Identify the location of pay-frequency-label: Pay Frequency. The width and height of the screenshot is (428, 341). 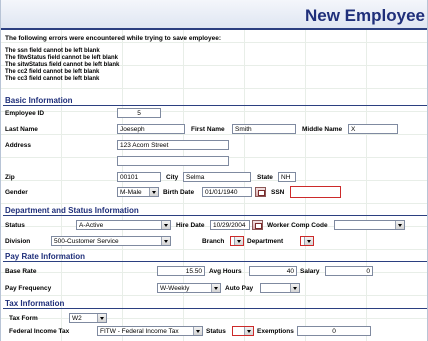
(28, 288).